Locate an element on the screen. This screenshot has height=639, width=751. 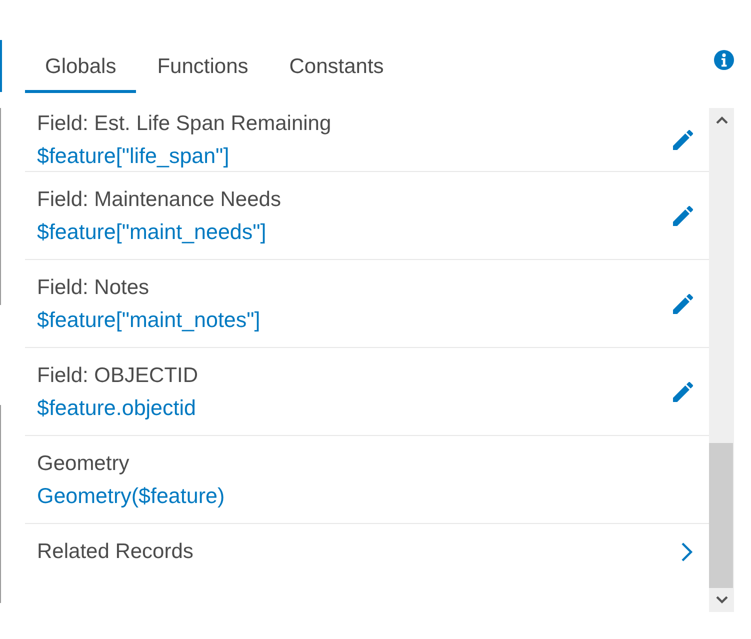
expression-text: $feature.objectid is located at coordinates (355, 408).